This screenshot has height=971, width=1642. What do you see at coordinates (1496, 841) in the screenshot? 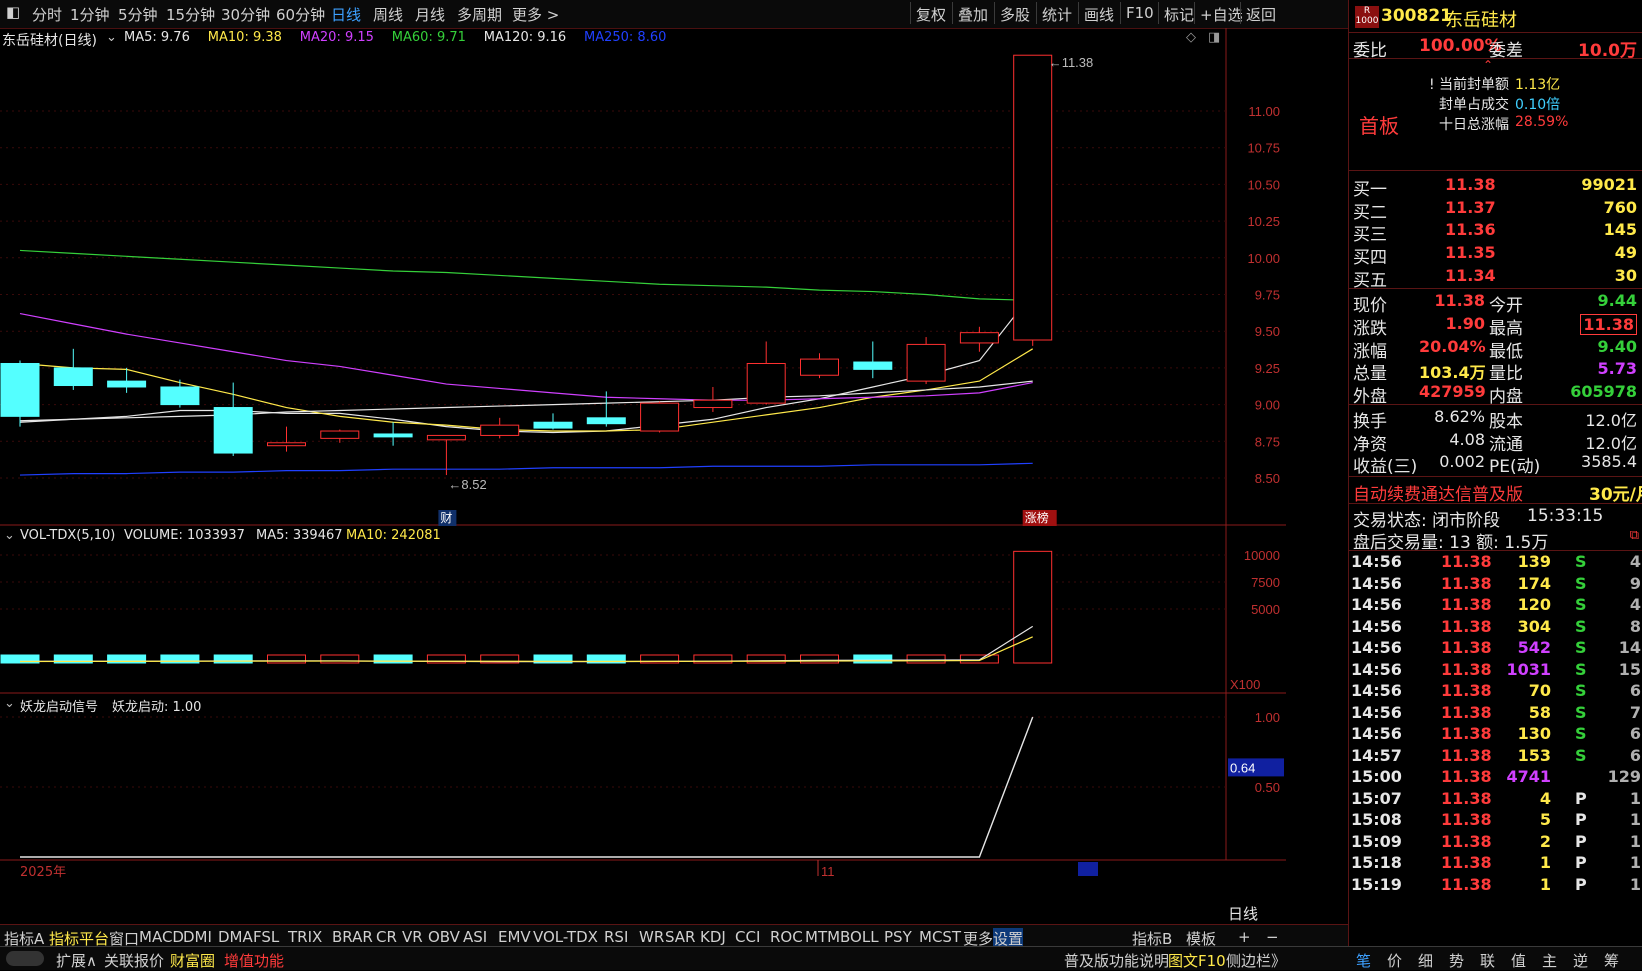
I see `tick-row: 15:09 11.38 2 P 1` at bounding box center [1496, 841].